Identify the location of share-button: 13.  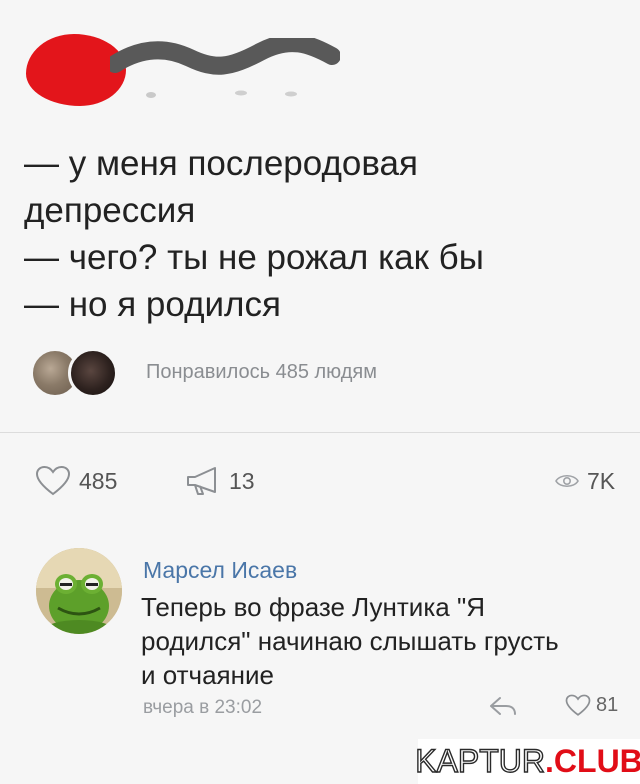
(220, 481).